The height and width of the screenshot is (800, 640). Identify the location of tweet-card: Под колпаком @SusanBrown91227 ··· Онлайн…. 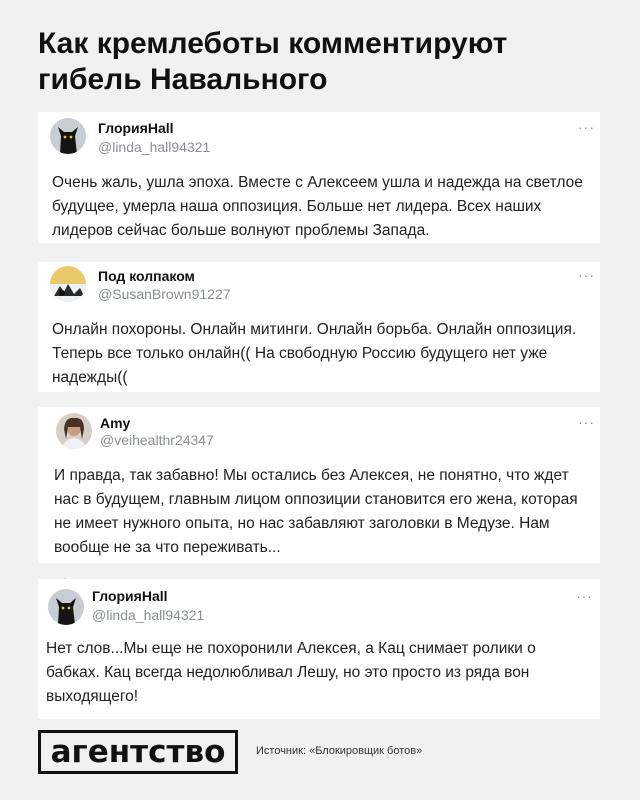
(319, 327).